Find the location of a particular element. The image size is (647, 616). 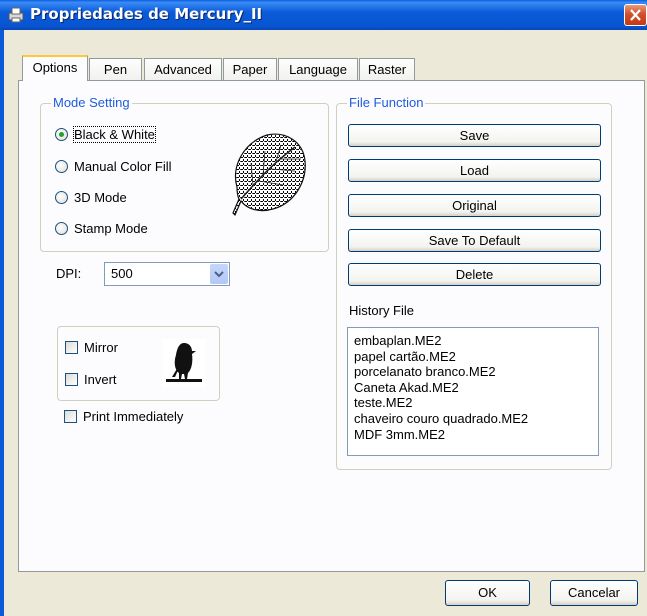

tab-label: Advanced is located at coordinates (183, 69).